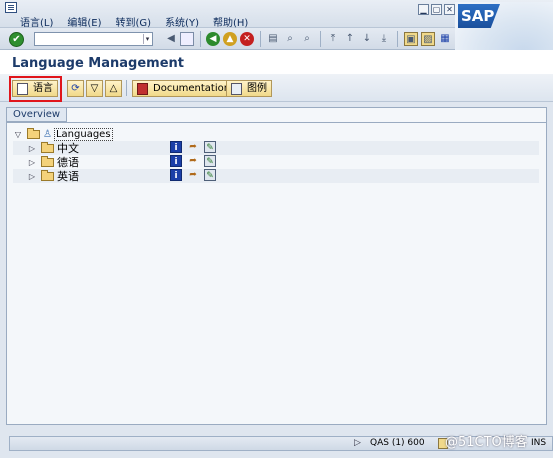 The width and height of the screenshot is (553, 458). I want to click on first-page-icon: ⤒, so click(333, 39).